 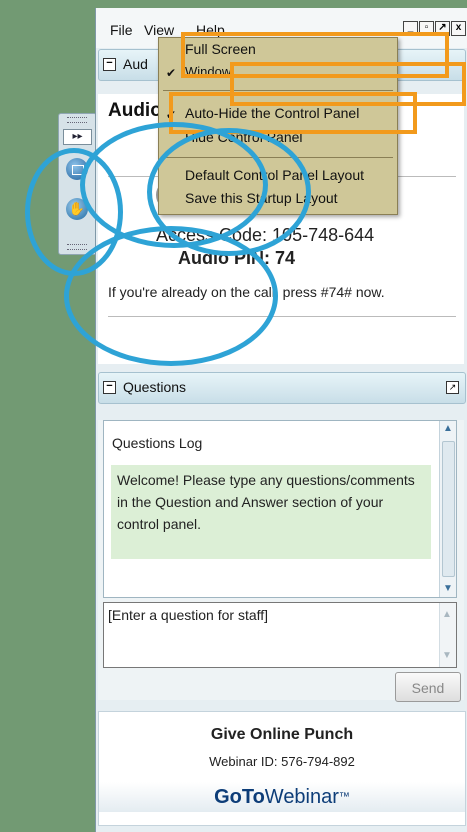 I want to click on close-button: x, so click(x=458, y=28).